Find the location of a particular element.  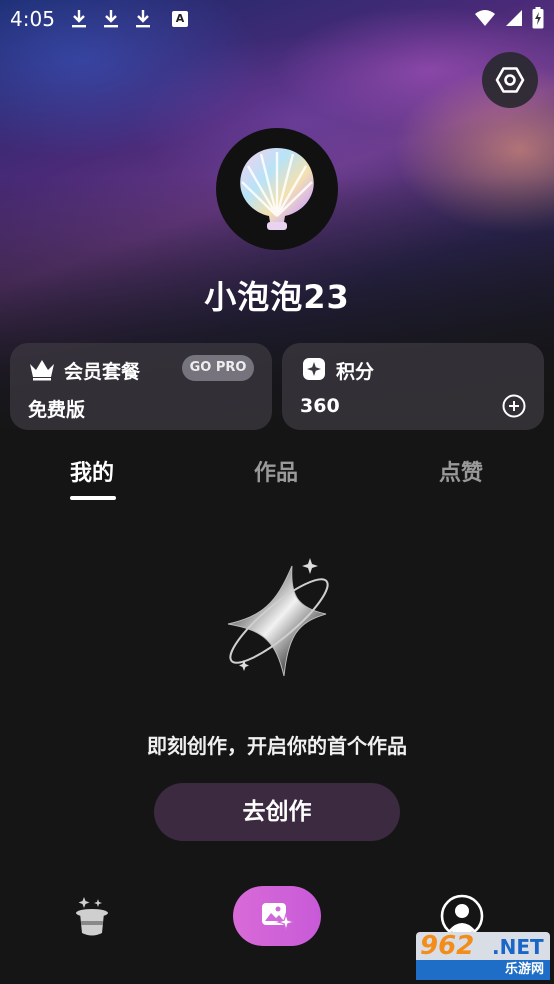

username: 小泡泡23 is located at coordinates (277, 297).